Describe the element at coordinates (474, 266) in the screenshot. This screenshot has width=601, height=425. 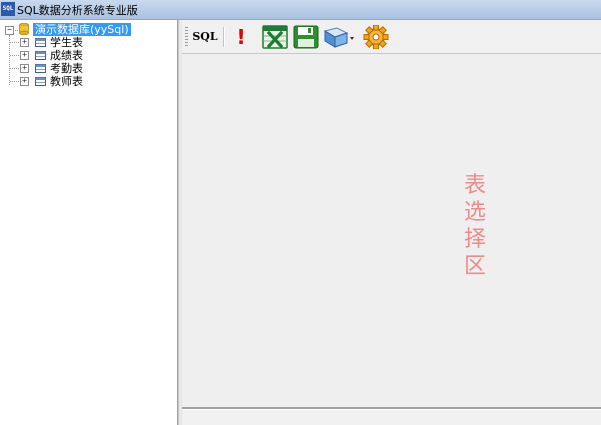
I see `hint-char: 区` at that location.